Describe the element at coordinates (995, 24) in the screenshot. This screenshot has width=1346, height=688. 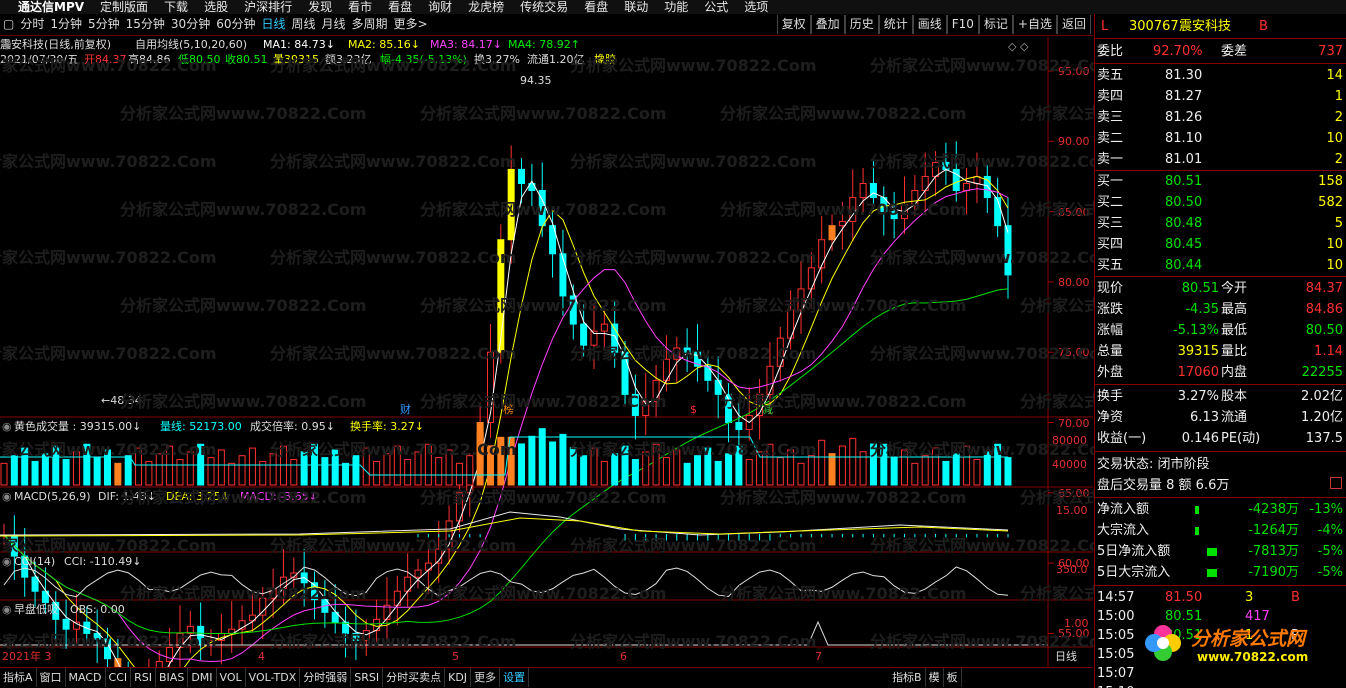
I see `toolbar-button: 标记` at that location.